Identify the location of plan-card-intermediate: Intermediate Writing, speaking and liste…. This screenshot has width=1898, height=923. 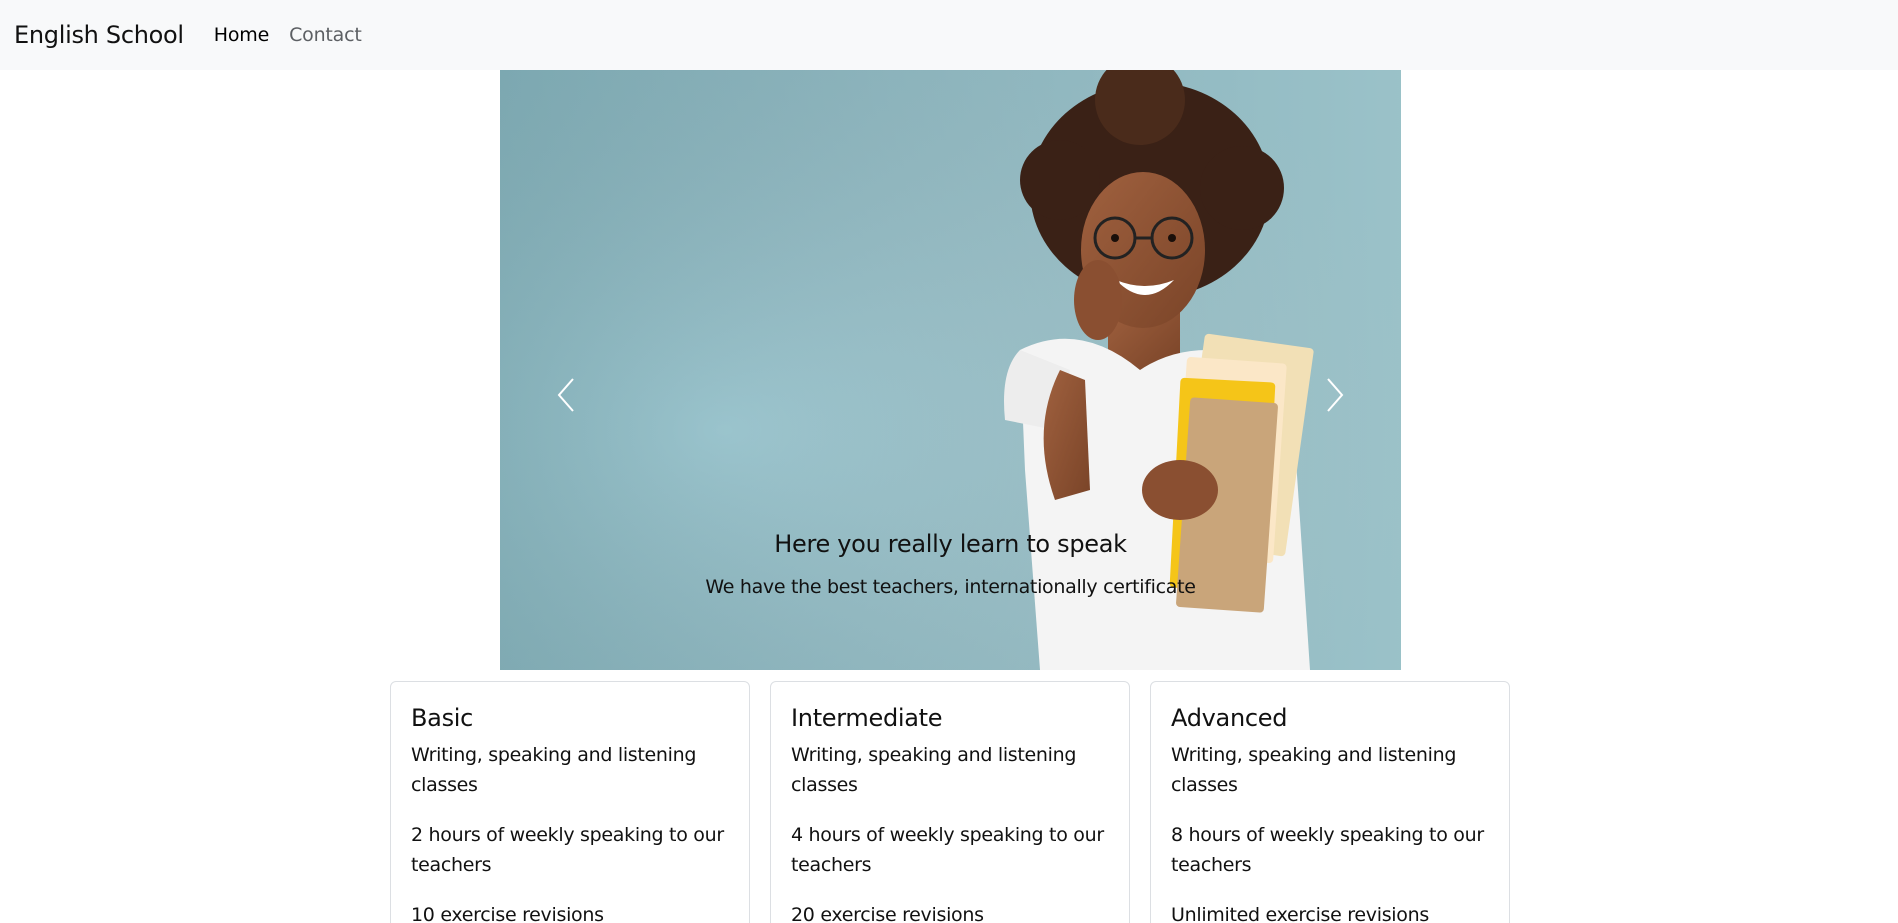
(950, 802).